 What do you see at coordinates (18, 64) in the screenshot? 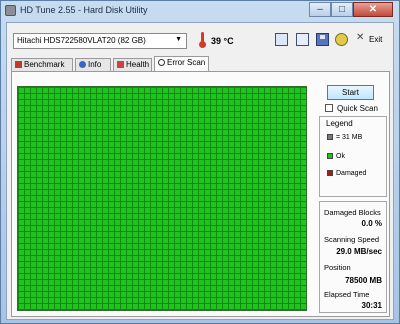
I see `benchmark-icon` at bounding box center [18, 64].